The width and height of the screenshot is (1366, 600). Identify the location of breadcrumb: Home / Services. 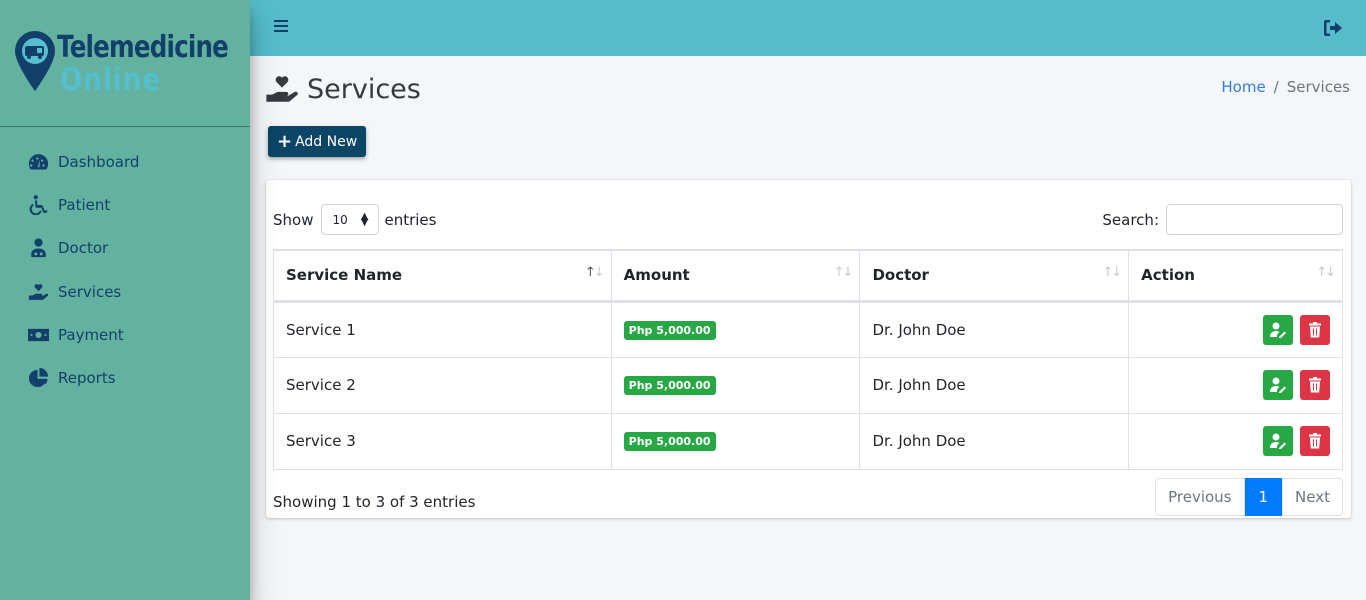
(1285, 87).